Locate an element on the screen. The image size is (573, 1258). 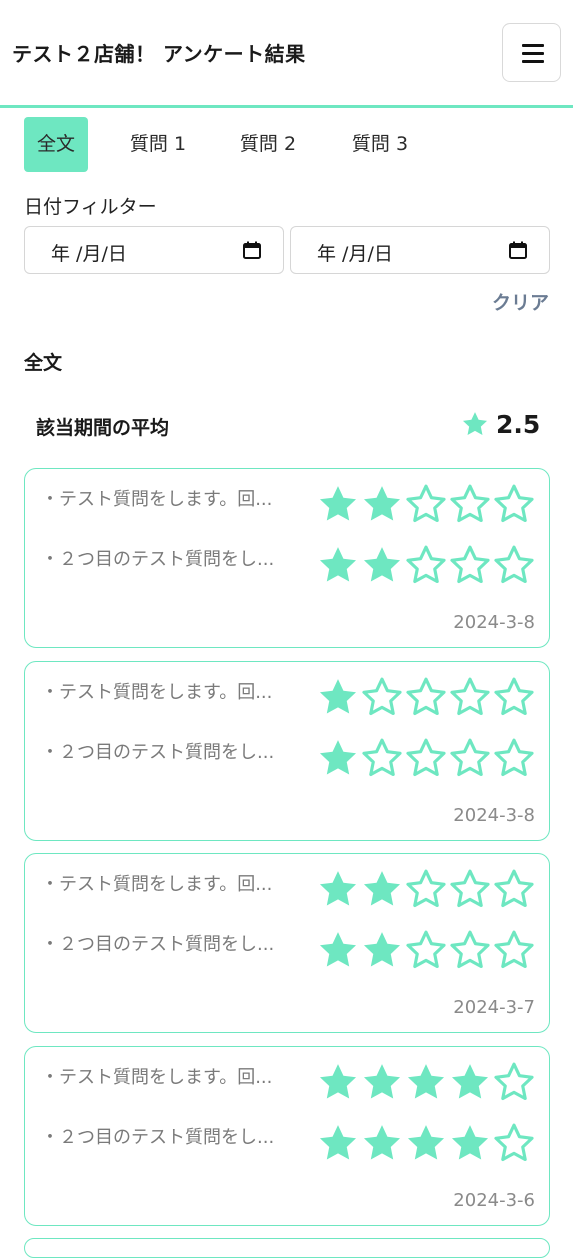
end-date-input: 年 /月/日 is located at coordinates (420, 250).